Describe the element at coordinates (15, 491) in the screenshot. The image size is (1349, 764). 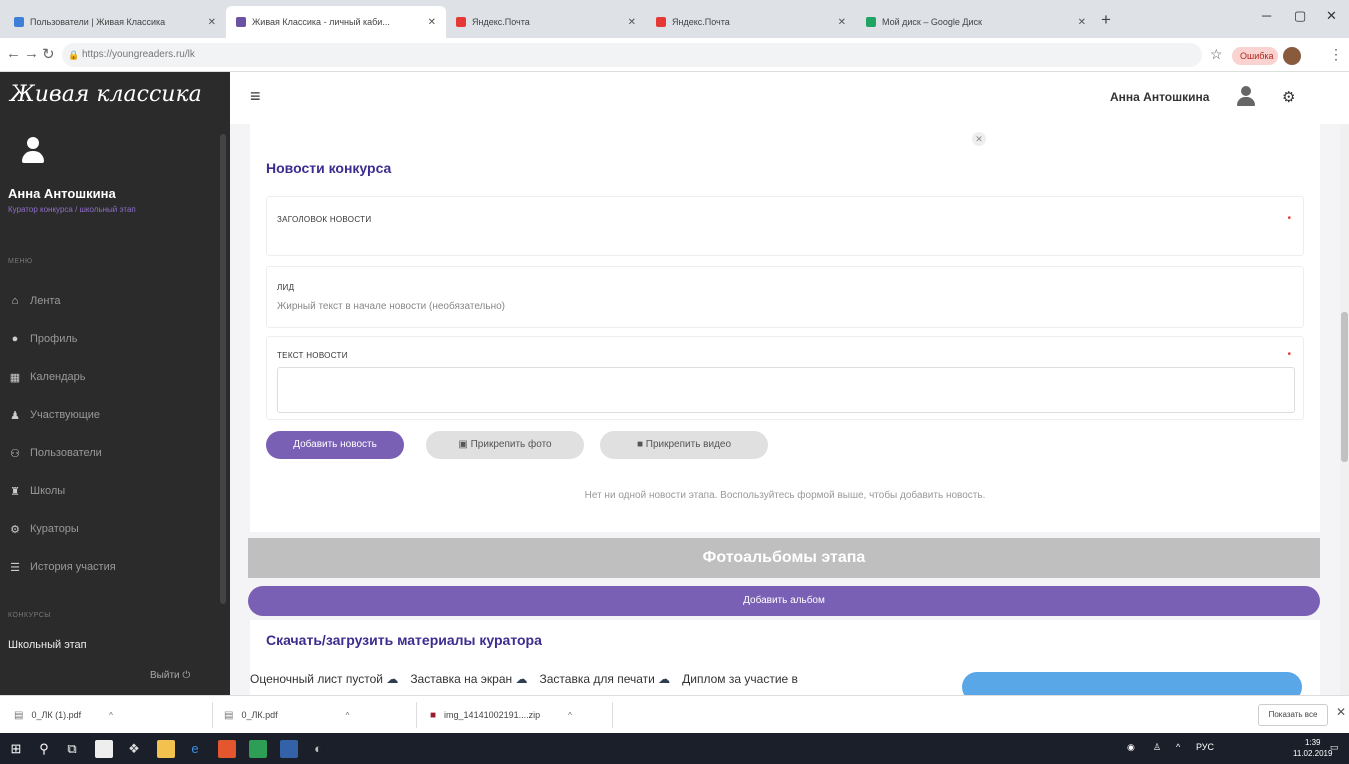
I see `school-icon: ♜` at that location.